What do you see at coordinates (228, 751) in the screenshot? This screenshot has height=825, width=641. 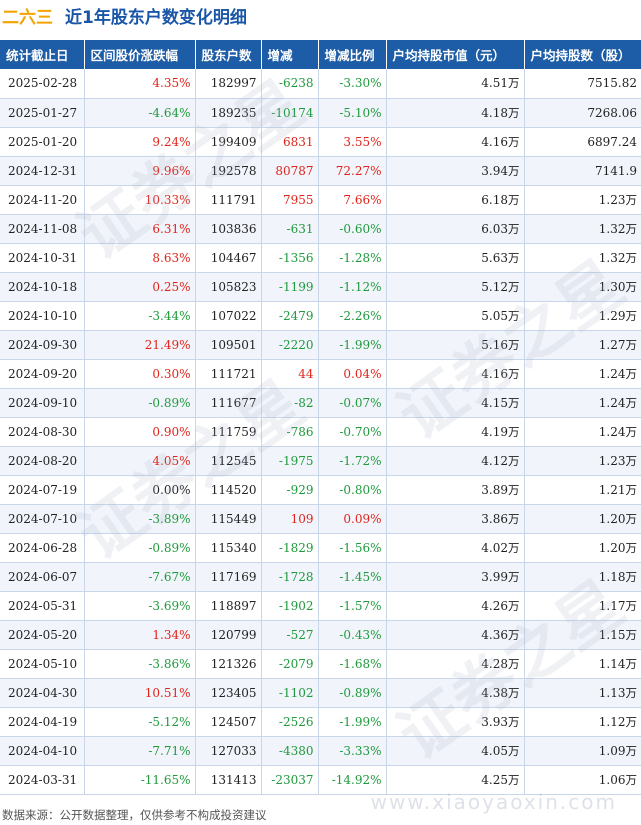 I see `cell-holders: 127033` at bounding box center [228, 751].